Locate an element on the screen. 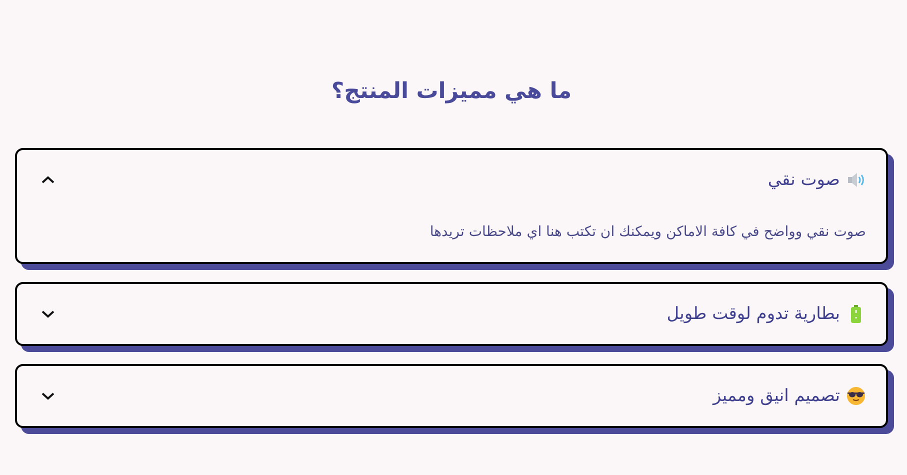 Image resolution: width=907 pixels, height=475 pixels. sunglasses-face-icon is located at coordinates (856, 396).